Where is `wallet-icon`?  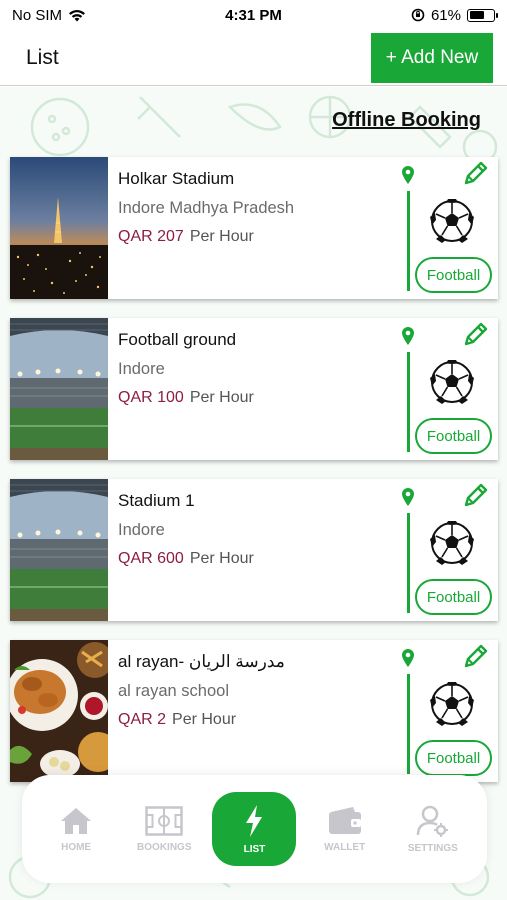
wallet-icon is located at coordinates (344, 820).